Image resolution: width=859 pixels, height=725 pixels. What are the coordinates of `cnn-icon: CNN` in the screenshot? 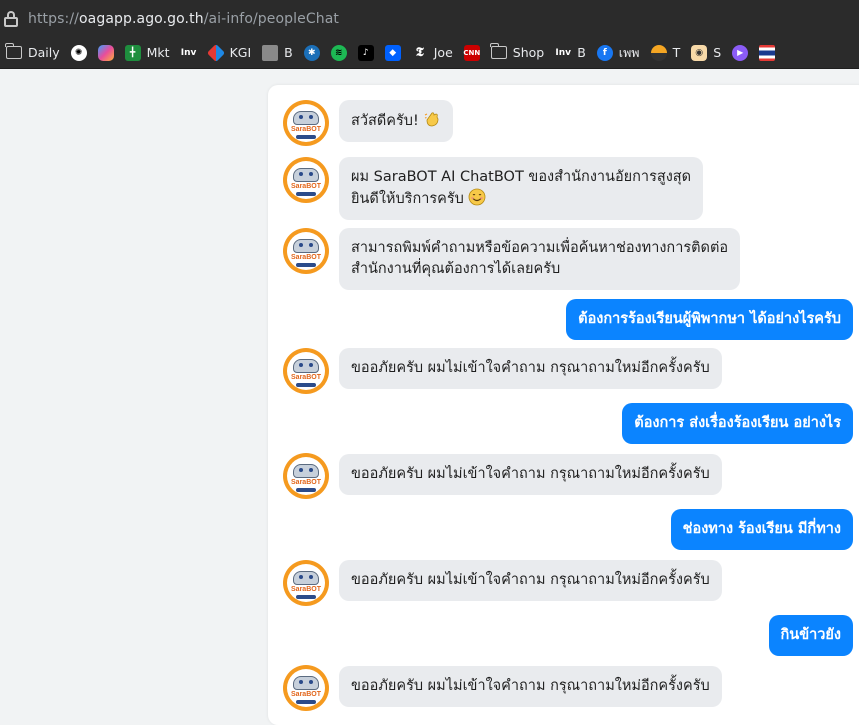 It's located at (471, 52).